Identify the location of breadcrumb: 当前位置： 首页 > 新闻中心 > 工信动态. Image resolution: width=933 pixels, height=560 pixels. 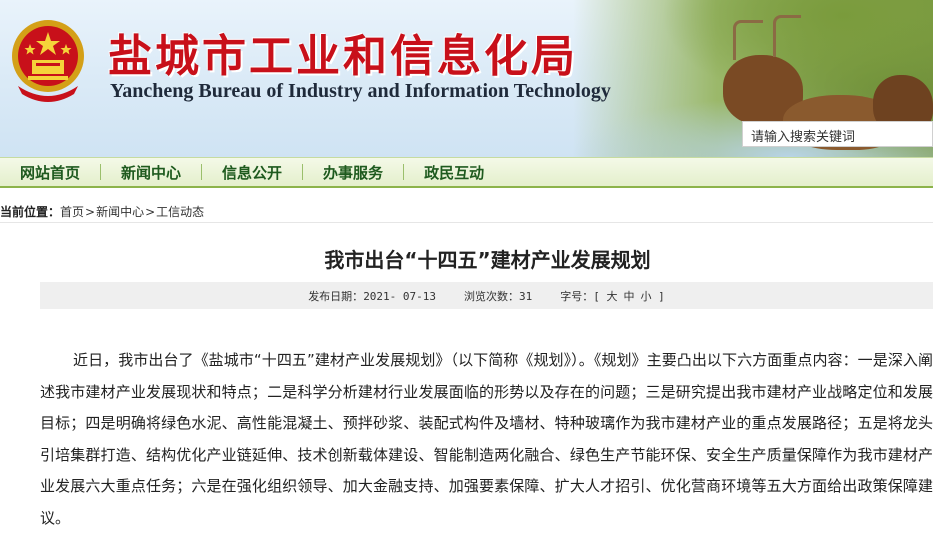
(466, 212).